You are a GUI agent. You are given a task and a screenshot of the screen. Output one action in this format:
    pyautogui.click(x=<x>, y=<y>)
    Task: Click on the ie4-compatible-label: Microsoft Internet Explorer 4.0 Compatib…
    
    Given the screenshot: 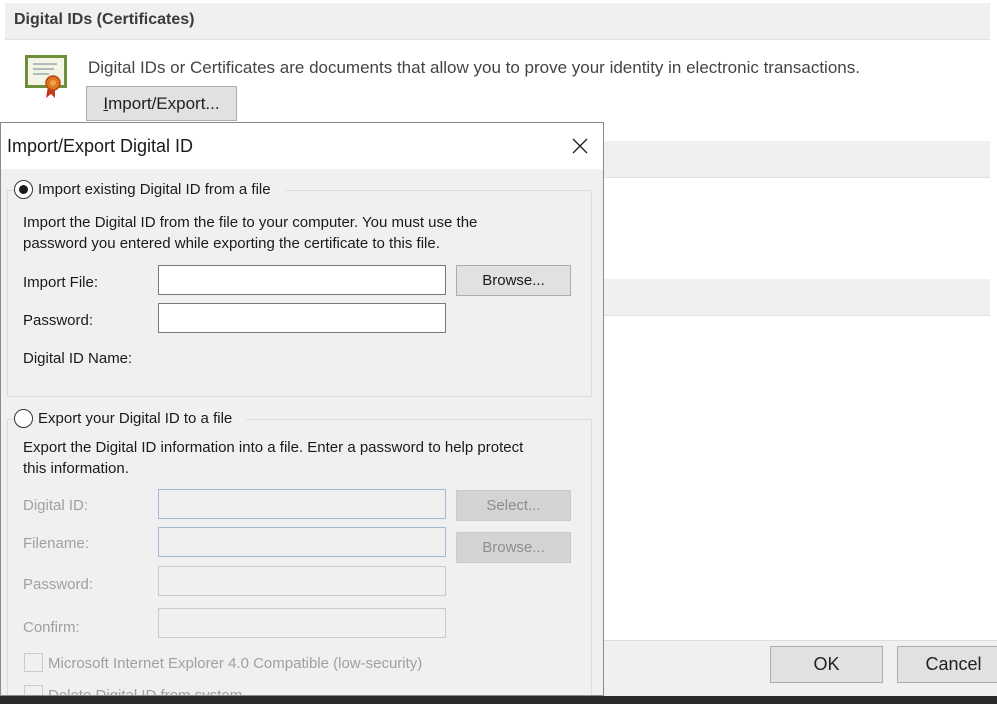 What is the action you would take?
    pyautogui.click(x=235, y=663)
    